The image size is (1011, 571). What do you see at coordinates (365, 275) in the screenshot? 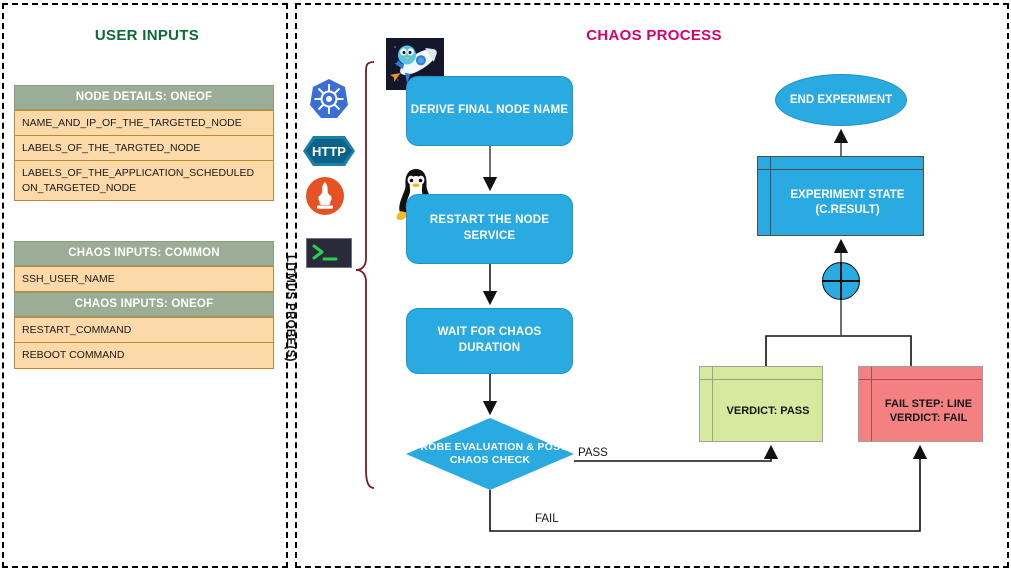
I see `litmus-probes-brace` at bounding box center [365, 275].